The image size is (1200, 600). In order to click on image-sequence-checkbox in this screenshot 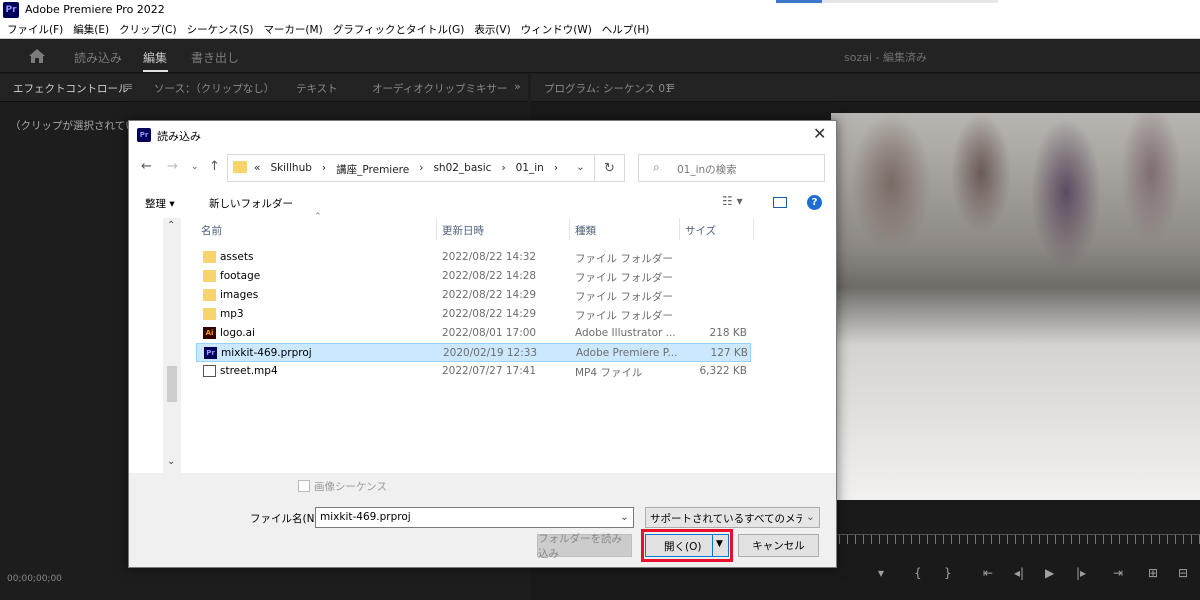, I will do `click(304, 486)`.